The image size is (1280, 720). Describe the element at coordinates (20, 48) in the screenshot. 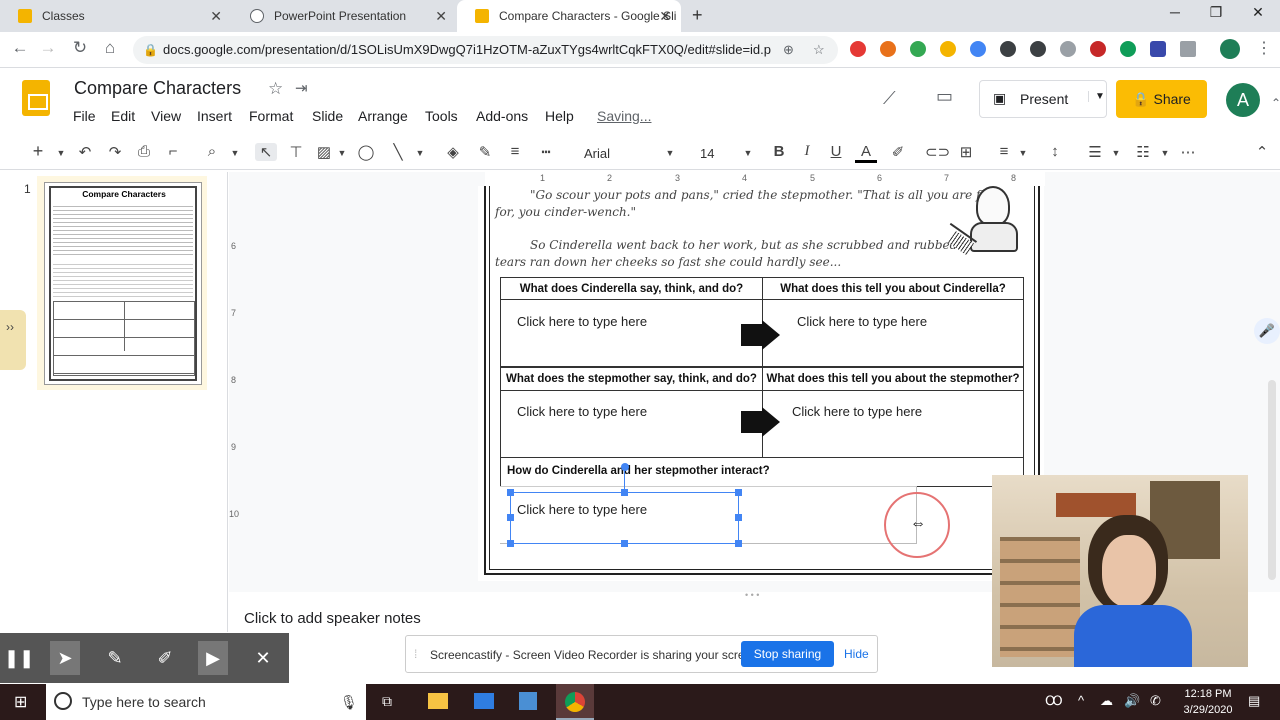

I see `back-icon: ←` at that location.